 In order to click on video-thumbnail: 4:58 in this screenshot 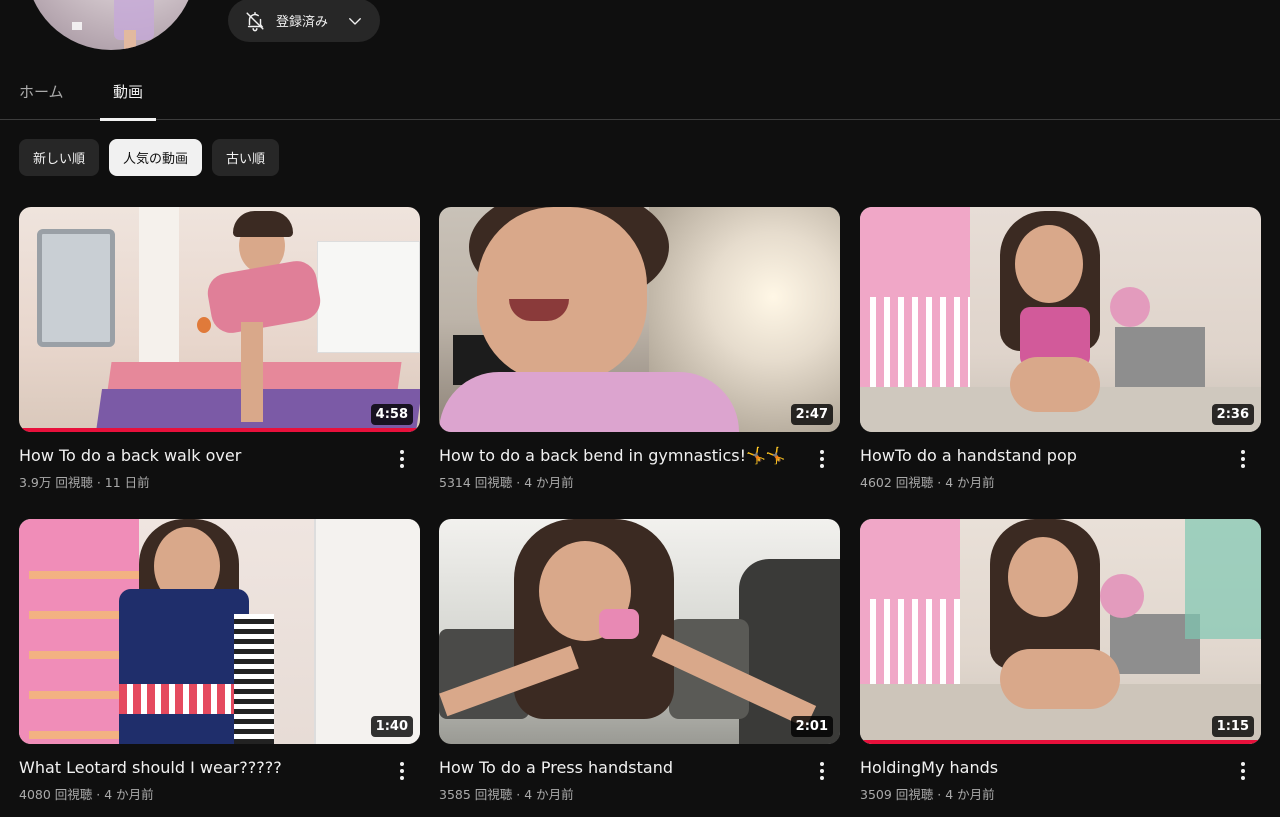, I will do `click(219, 319)`.